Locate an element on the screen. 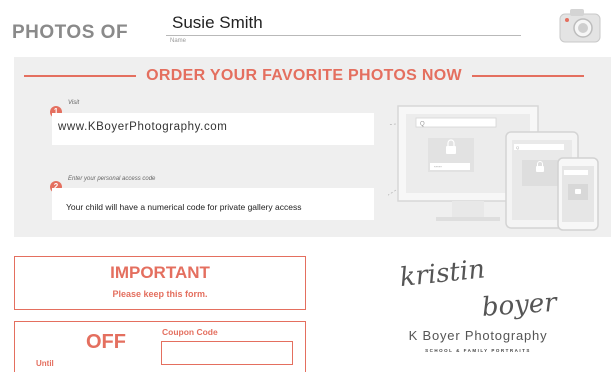 Image resolution: width=611 pixels, height=372 pixels. order-heading: ORDER YOUR FAVORITE PHOTOS NOW is located at coordinates (304, 76).